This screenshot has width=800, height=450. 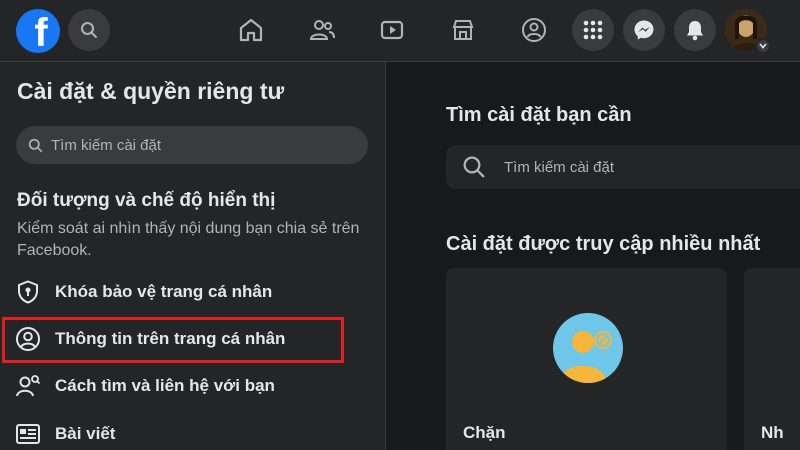 What do you see at coordinates (146, 200) in the screenshot?
I see `section-title: Đối tượng và chế độ hiển thị` at bounding box center [146, 200].